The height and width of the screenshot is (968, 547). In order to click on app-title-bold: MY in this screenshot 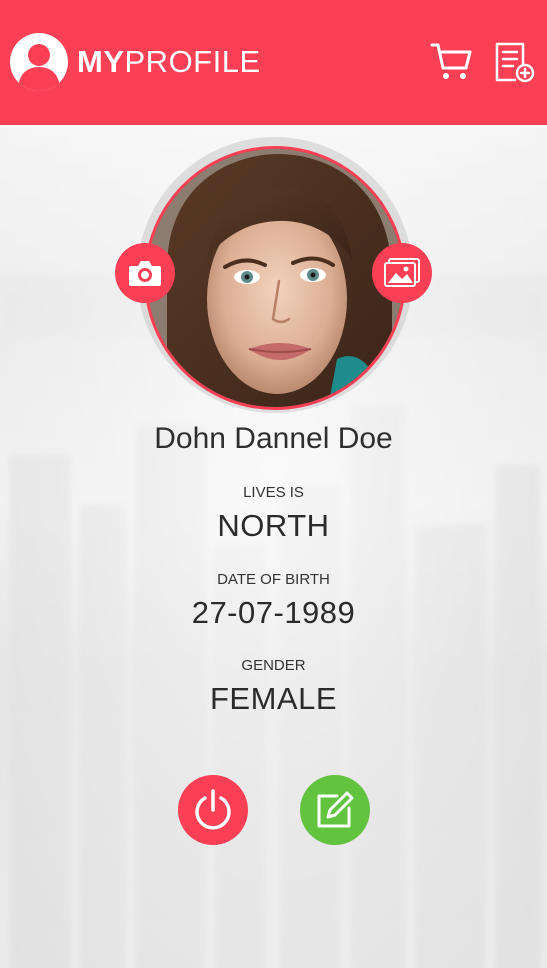, I will do `click(101, 61)`.